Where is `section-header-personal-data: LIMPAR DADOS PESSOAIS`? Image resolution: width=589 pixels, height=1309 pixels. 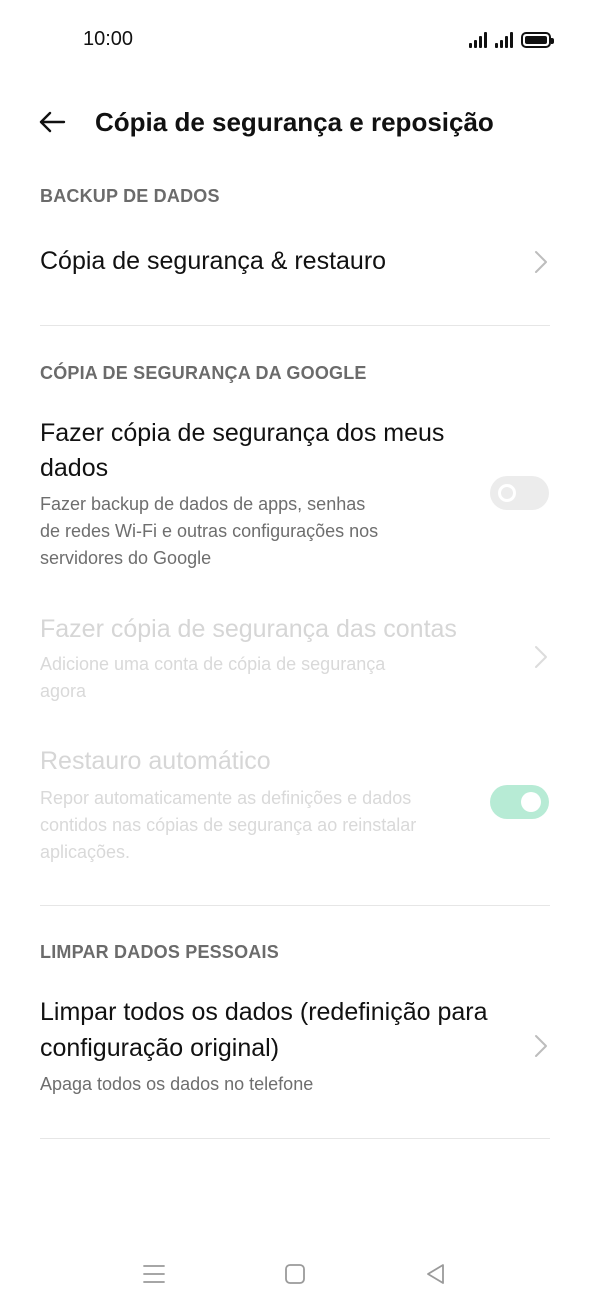 section-header-personal-data: LIMPAR DADOS PESSOAIS is located at coordinates (159, 952).